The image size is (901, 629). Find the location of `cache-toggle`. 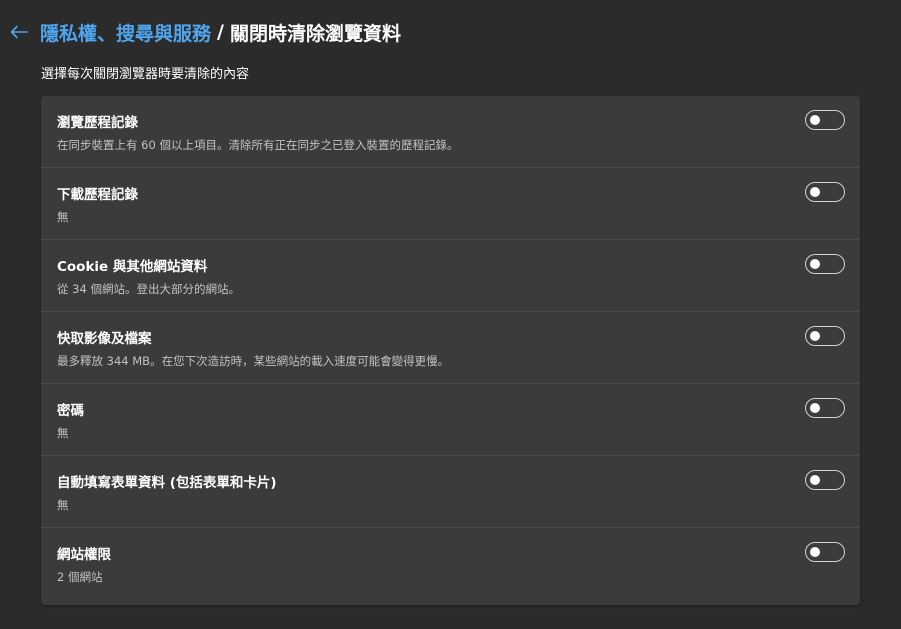

cache-toggle is located at coordinates (825, 336).